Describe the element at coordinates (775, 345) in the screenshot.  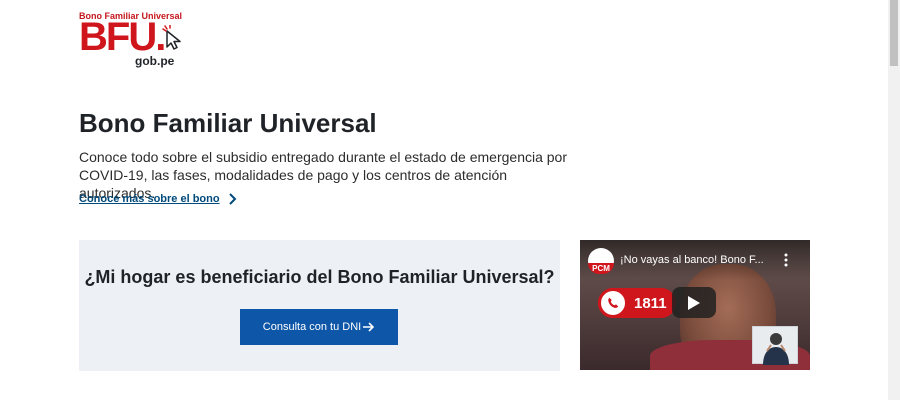
I see `sign-language-interpreter` at that location.